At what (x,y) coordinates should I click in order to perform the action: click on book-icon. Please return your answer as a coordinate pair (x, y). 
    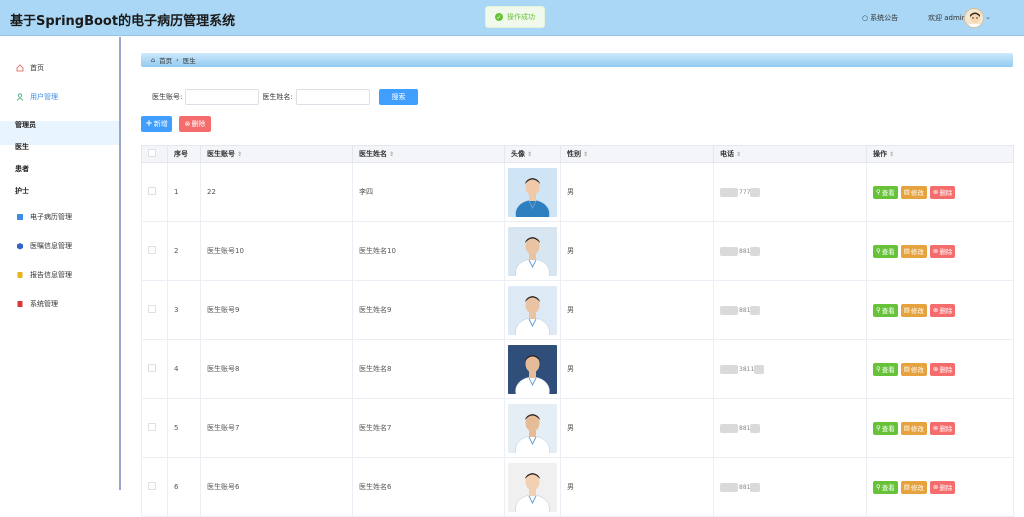
    Looking at the image, I should click on (20, 304).